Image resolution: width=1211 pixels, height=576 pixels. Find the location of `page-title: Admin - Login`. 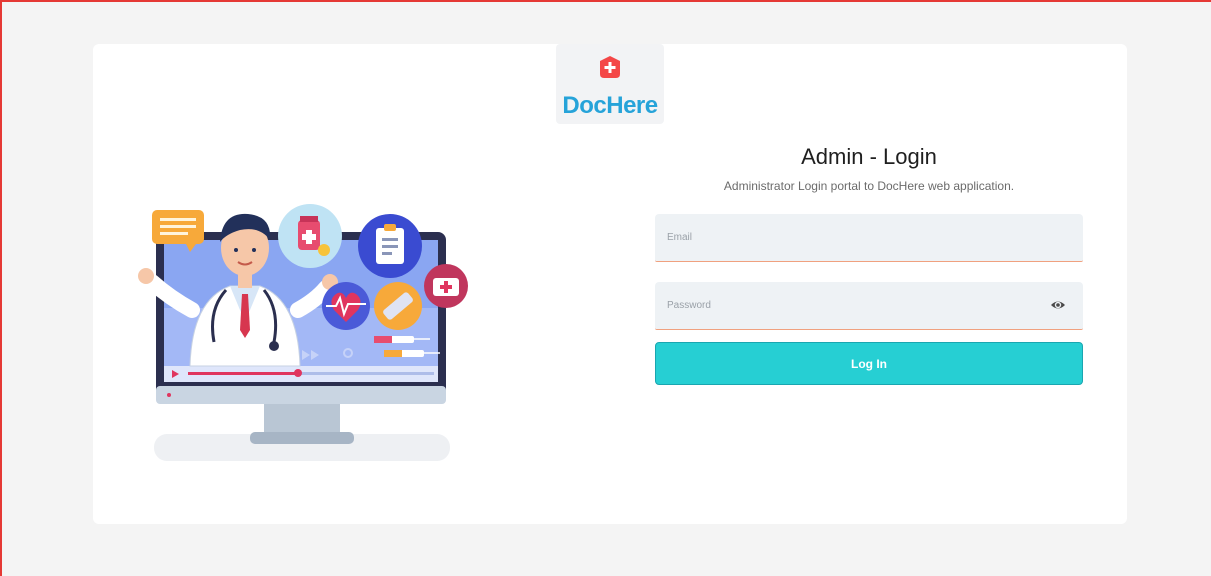

page-title: Admin - Login is located at coordinates (869, 156).